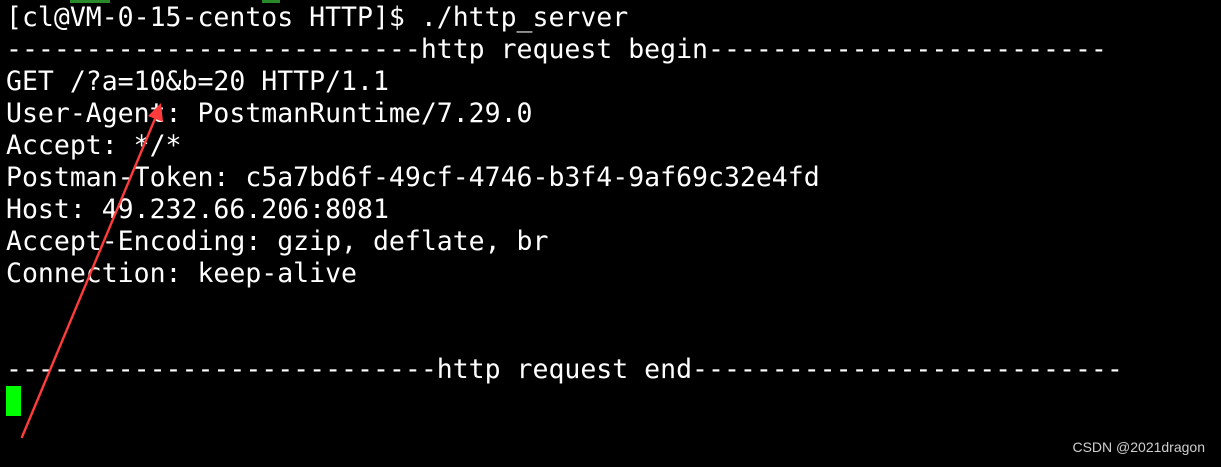  What do you see at coordinates (197, 81) in the screenshot?
I see `http-request-line: GET /?a=10&b=20 HTTP/1.1` at bounding box center [197, 81].